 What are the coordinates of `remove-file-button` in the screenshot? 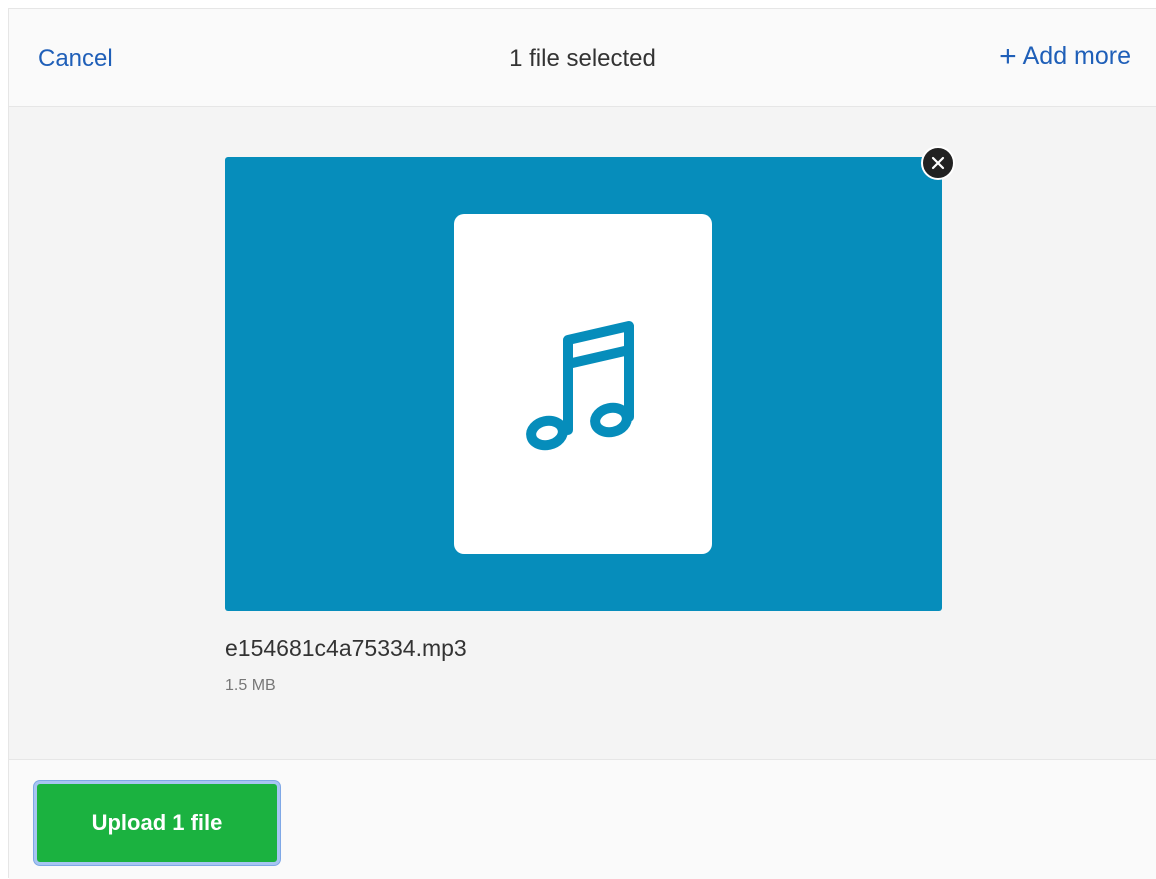 It's located at (938, 163).